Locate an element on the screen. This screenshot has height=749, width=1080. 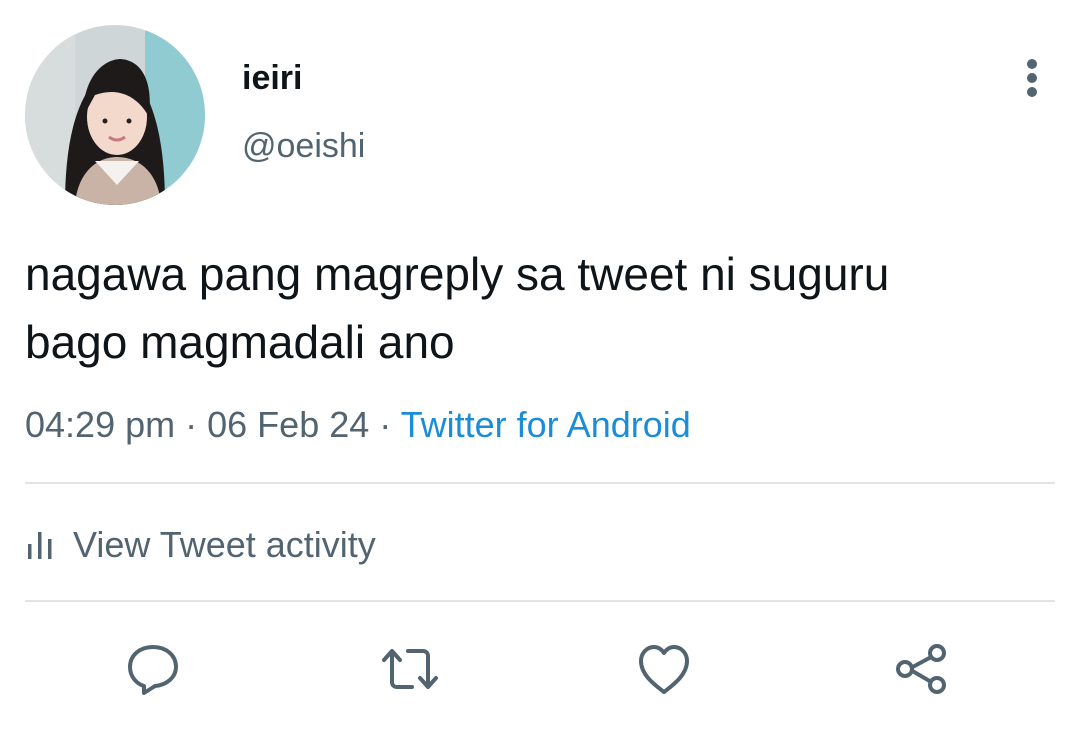
tweet-text-line: nagawa pang magreply sa tweet ni suguru is located at coordinates (457, 274).